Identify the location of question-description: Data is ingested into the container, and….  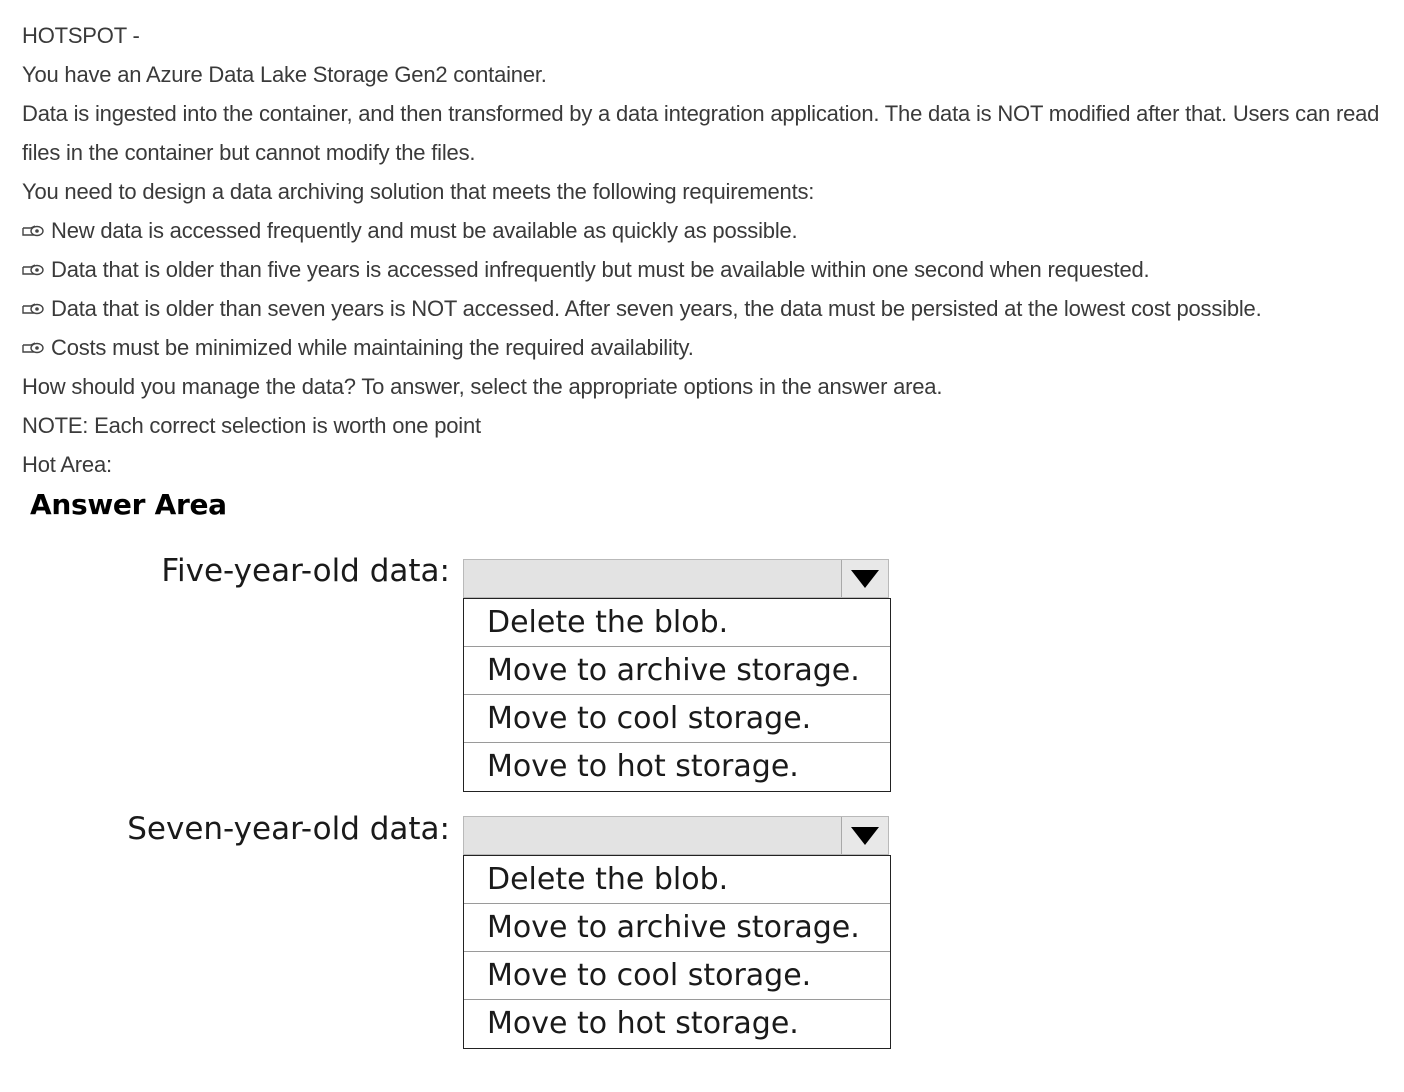
(701, 133).